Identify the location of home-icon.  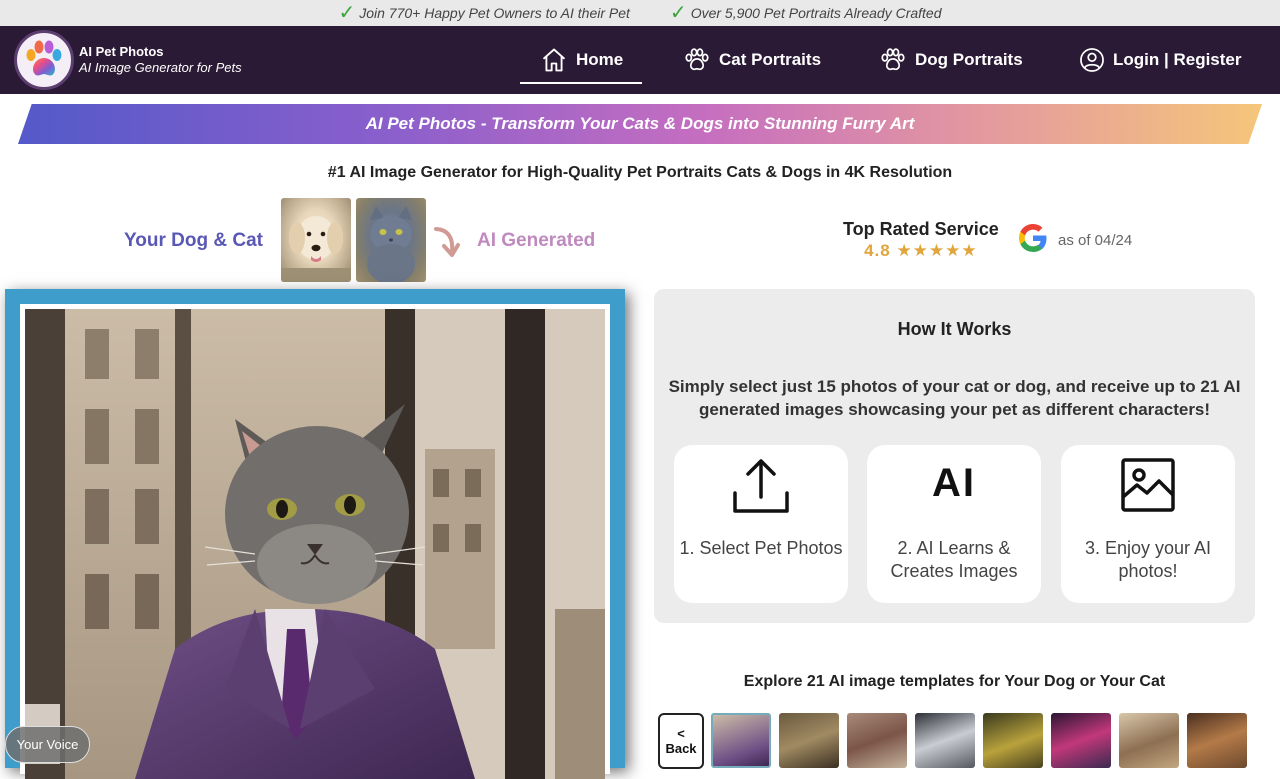
(554, 60).